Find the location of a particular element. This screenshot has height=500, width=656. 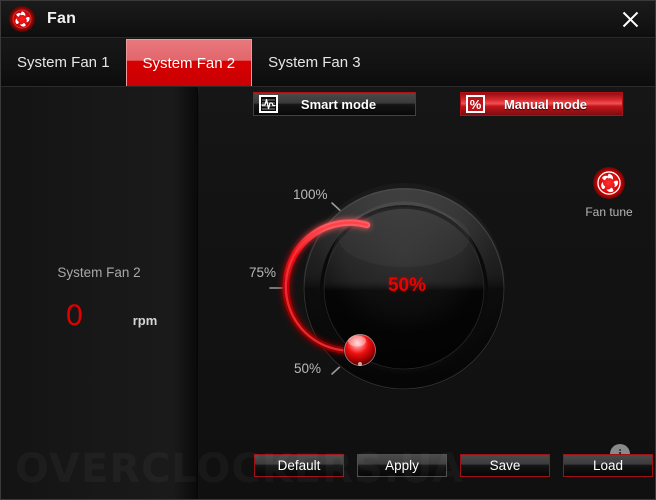

manual-mode-label: Manual mode is located at coordinates (545, 104).